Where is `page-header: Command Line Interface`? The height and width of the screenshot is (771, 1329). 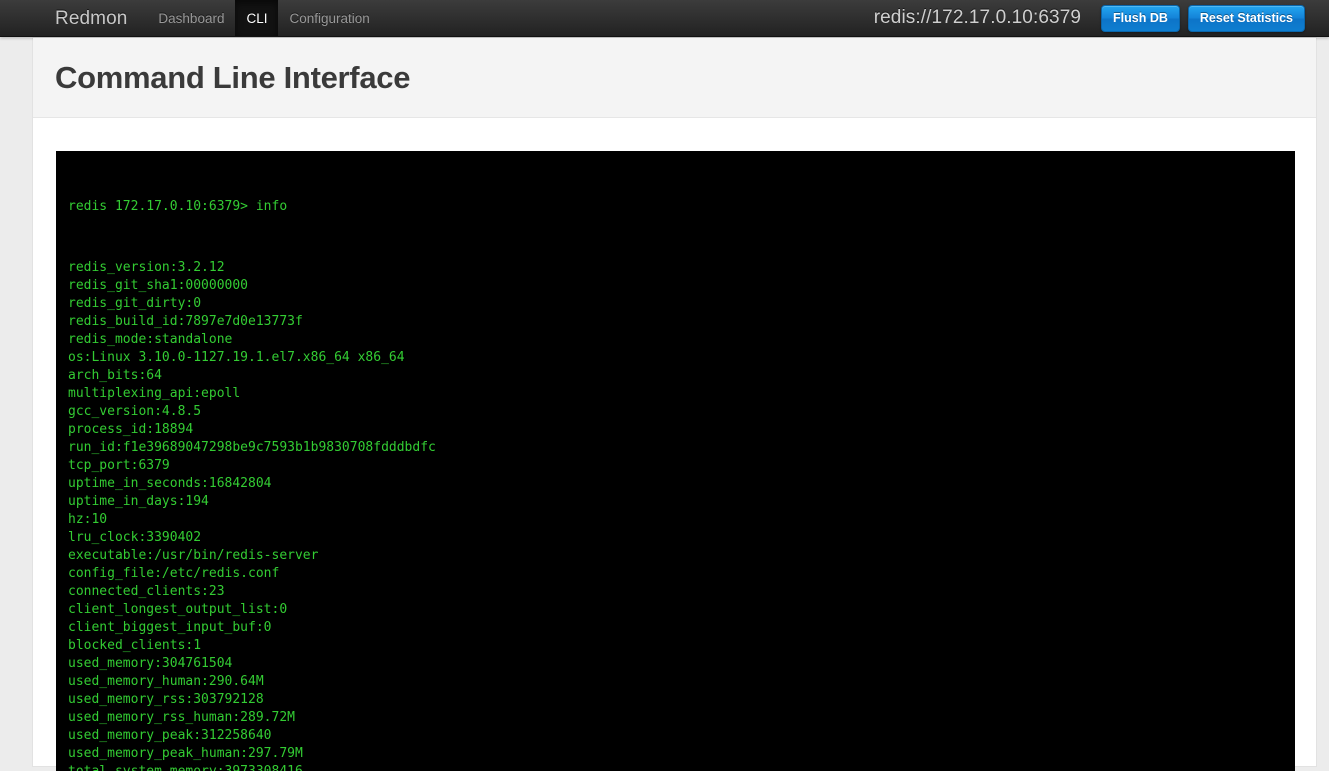
page-header: Command Line Interface is located at coordinates (674, 78).